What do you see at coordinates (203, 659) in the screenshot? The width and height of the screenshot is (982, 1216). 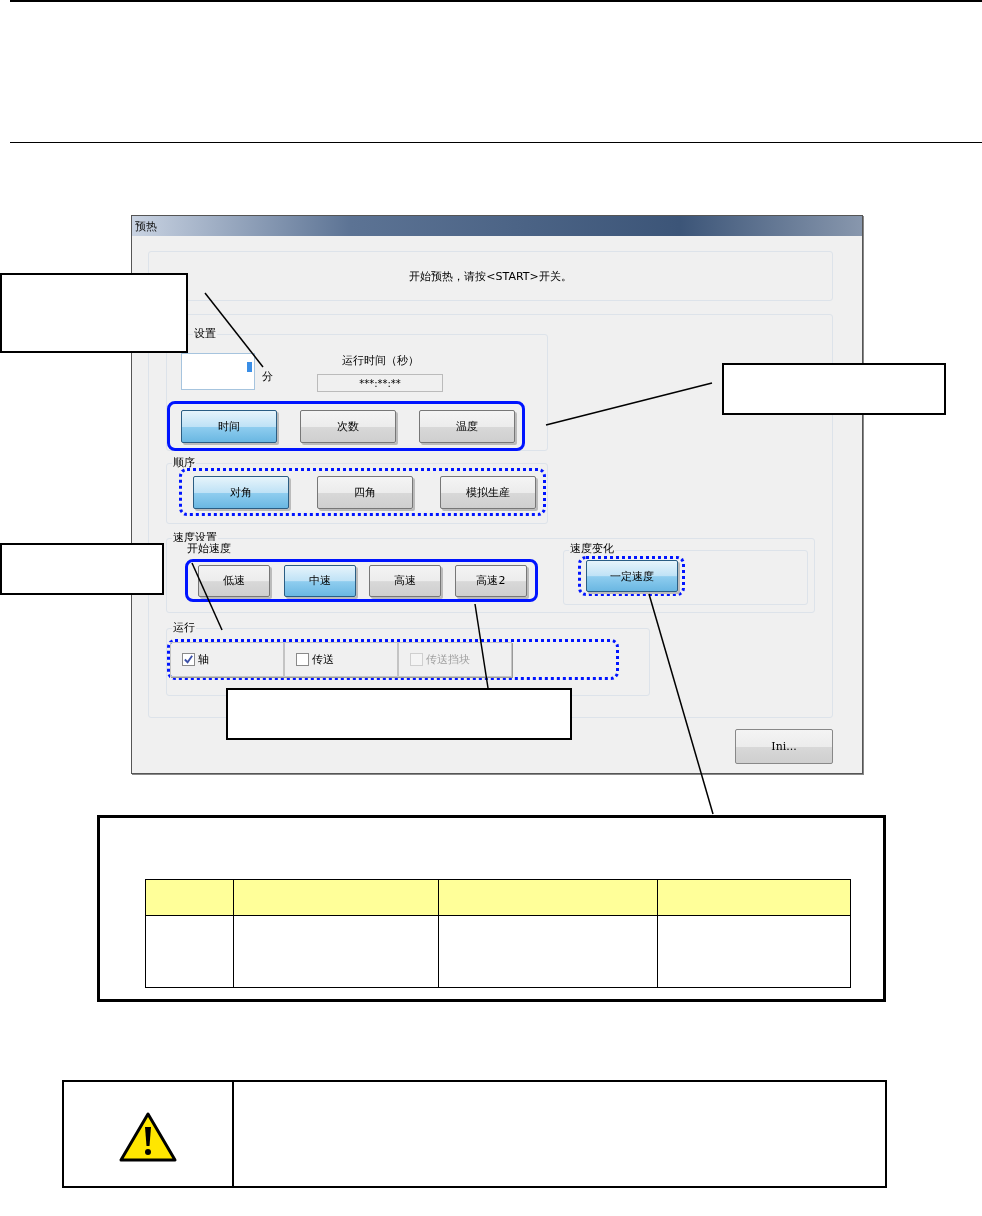 I see `checkbox-label: 轴` at bounding box center [203, 659].